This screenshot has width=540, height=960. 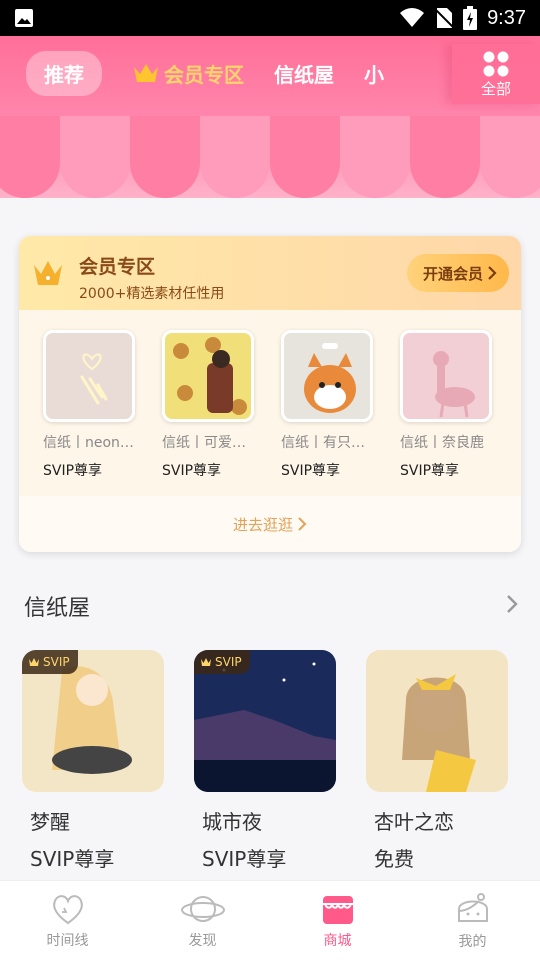 What do you see at coordinates (67, 940) in the screenshot?
I see `nav-label: 时间线` at bounding box center [67, 940].